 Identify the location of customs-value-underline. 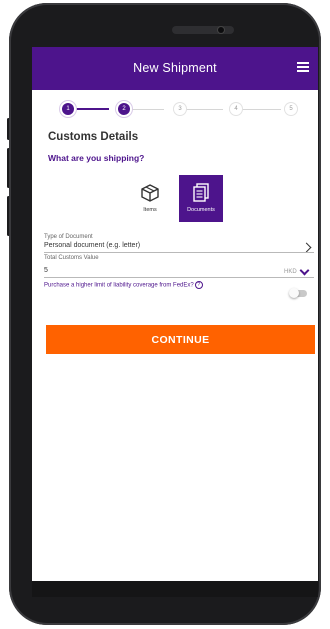
(179, 277).